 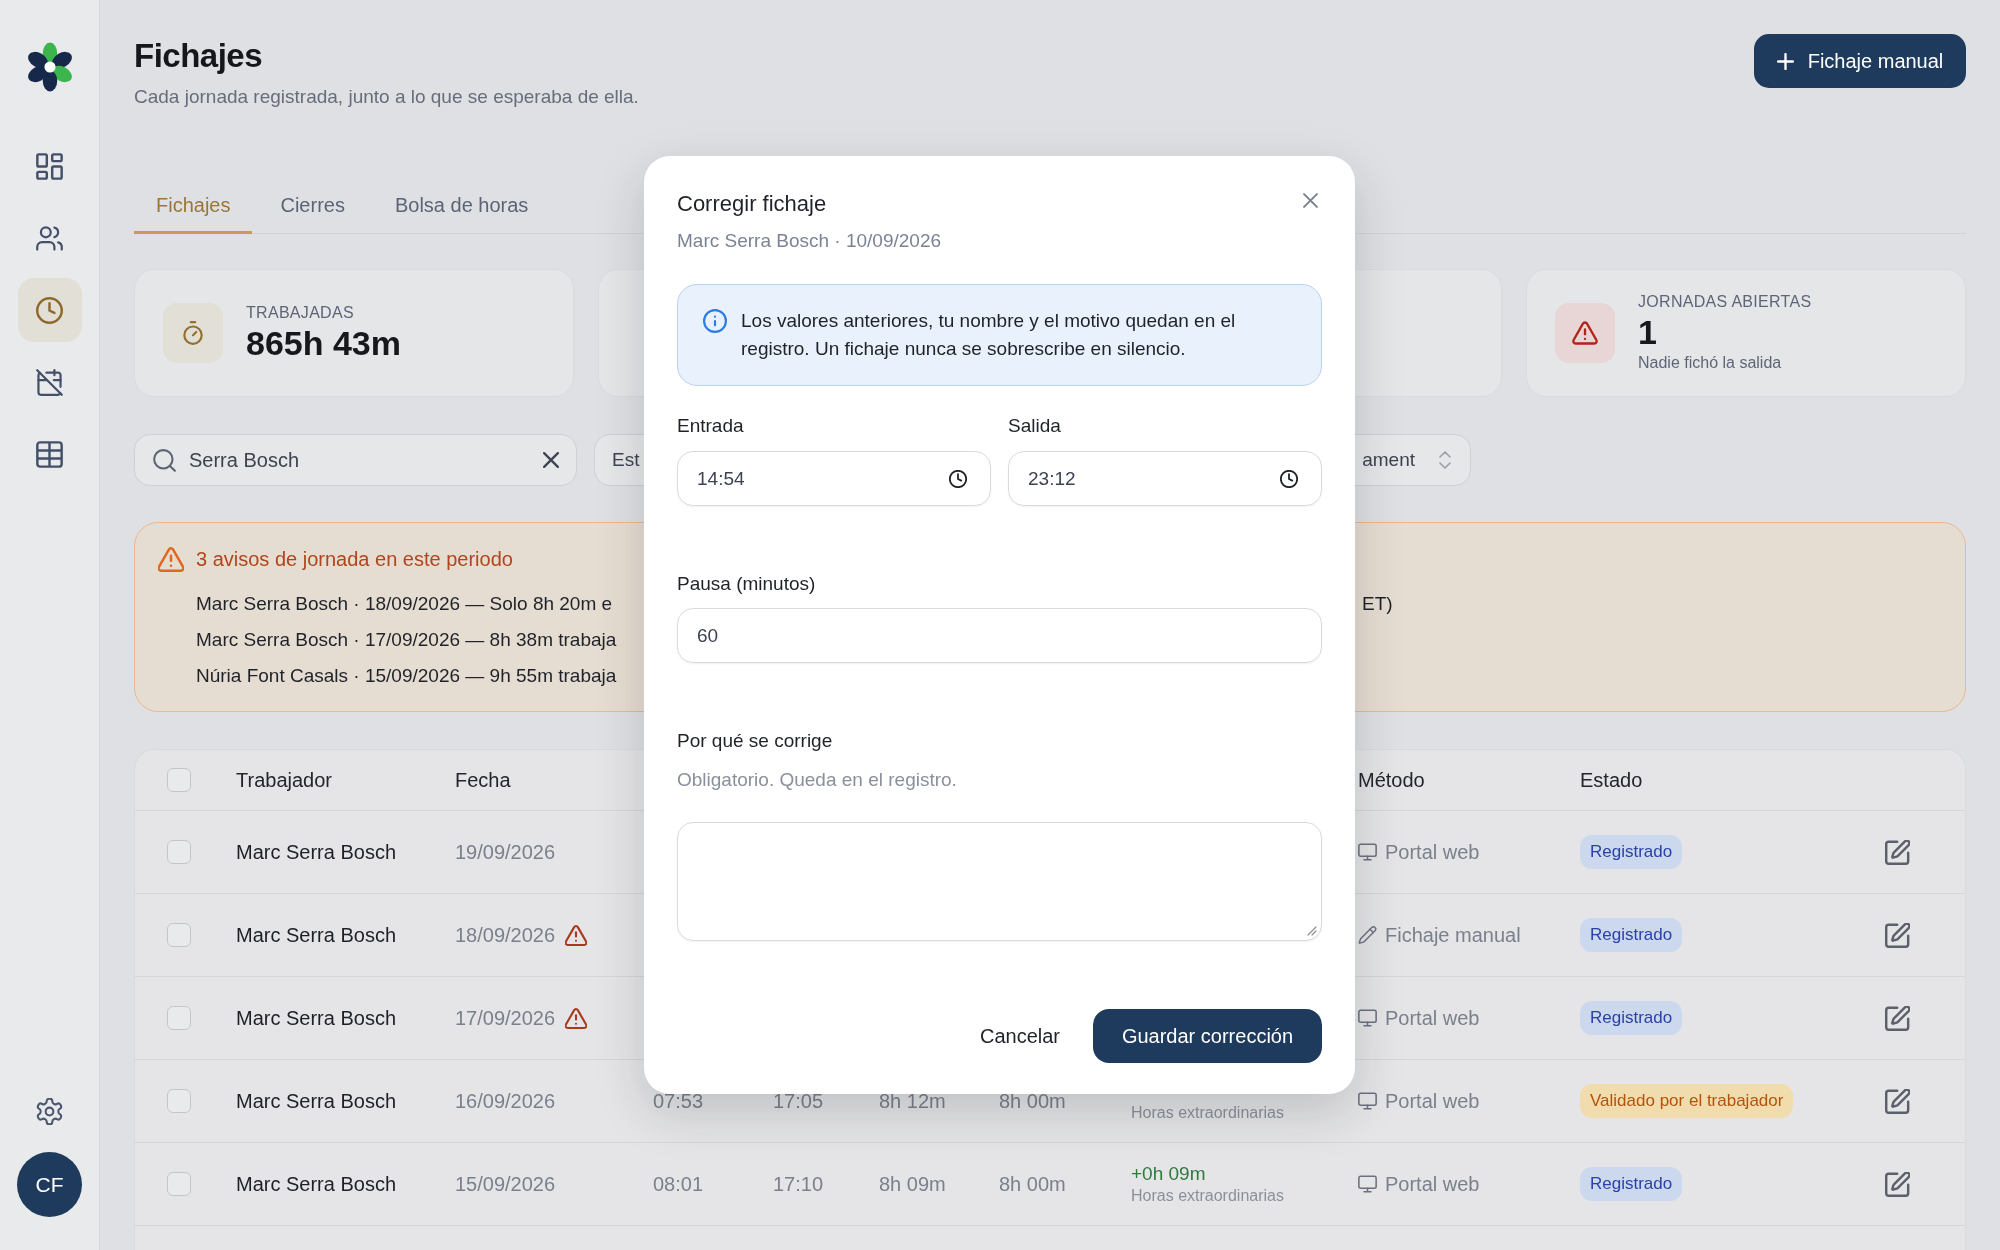 I want to click on nav-item, so click(x=49, y=310).